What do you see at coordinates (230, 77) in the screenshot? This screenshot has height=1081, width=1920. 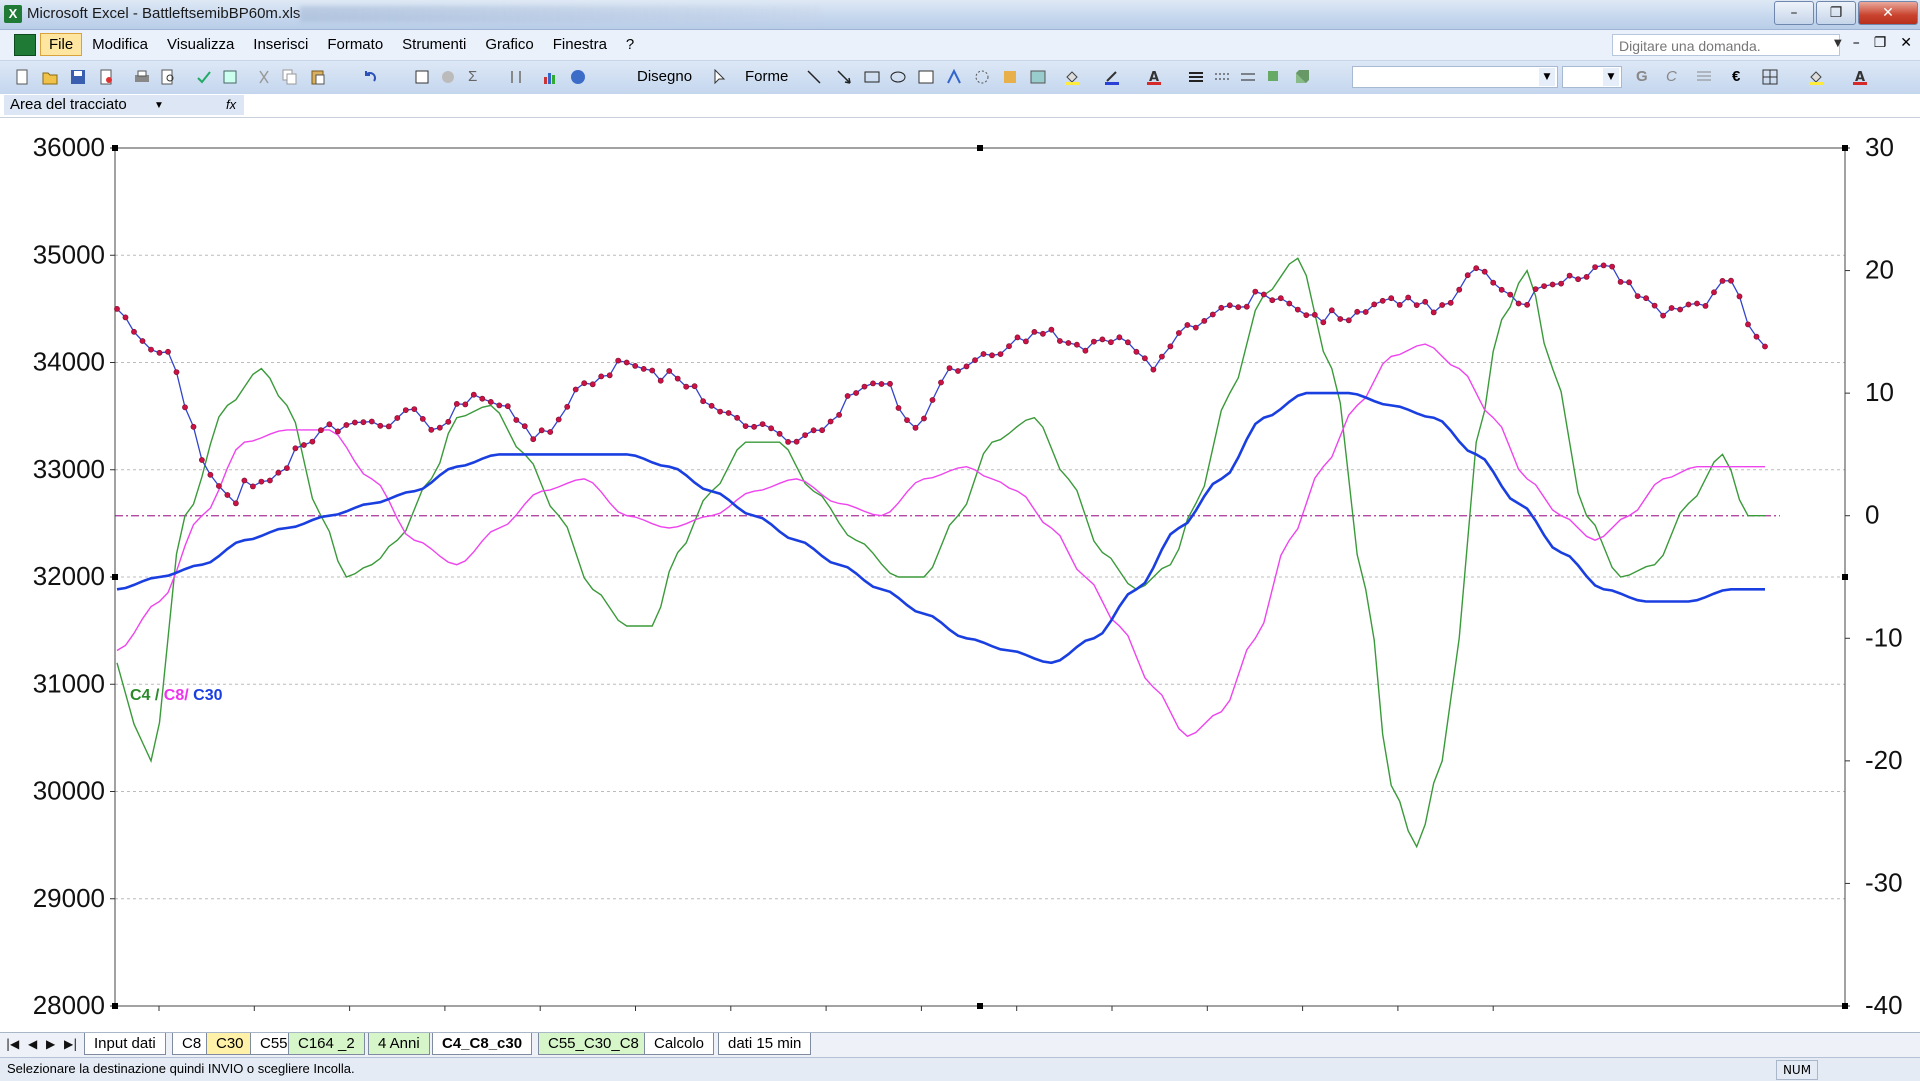 I see `research-icon` at bounding box center [230, 77].